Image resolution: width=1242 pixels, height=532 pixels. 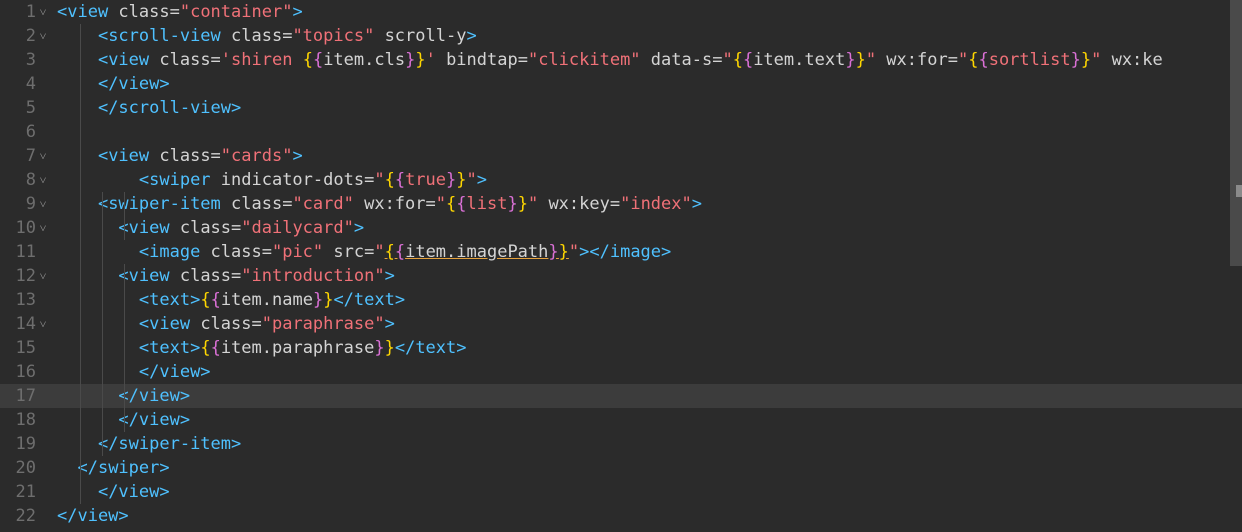 What do you see at coordinates (123, 468) in the screenshot?
I see `code-token: </swiper>` at bounding box center [123, 468].